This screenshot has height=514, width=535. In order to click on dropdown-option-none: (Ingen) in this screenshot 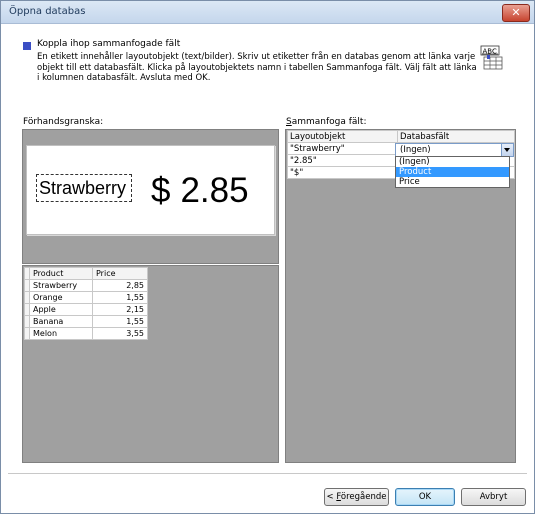, I will do `click(452, 162)`.